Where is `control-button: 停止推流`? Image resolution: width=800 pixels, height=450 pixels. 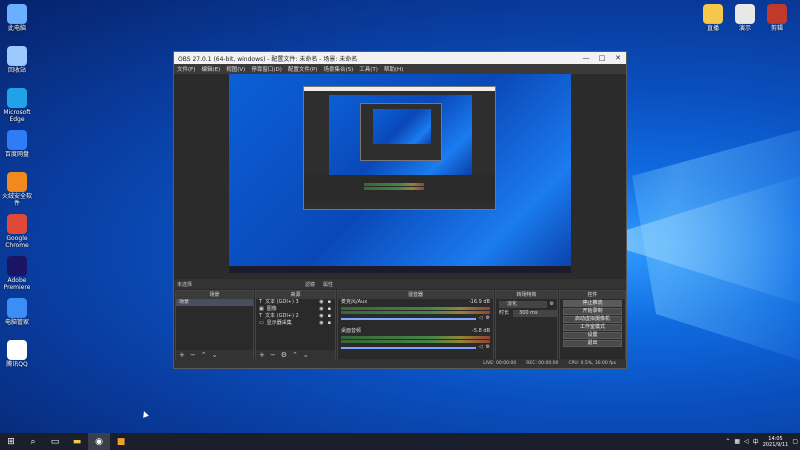
control-button: 停止推流 is located at coordinates (592, 303).